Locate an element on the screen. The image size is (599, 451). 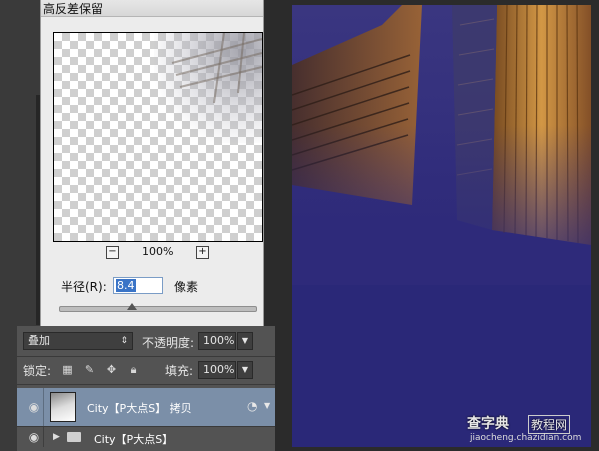
watermark-url: jiaocheng.chazidian.com is located at coordinates (526, 438).